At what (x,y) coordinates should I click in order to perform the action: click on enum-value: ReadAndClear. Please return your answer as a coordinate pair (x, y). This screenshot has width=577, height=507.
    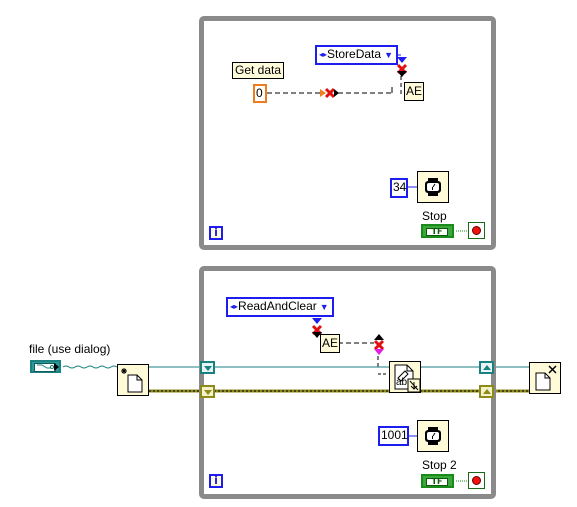
    Looking at the image, I should click on (277, 306).